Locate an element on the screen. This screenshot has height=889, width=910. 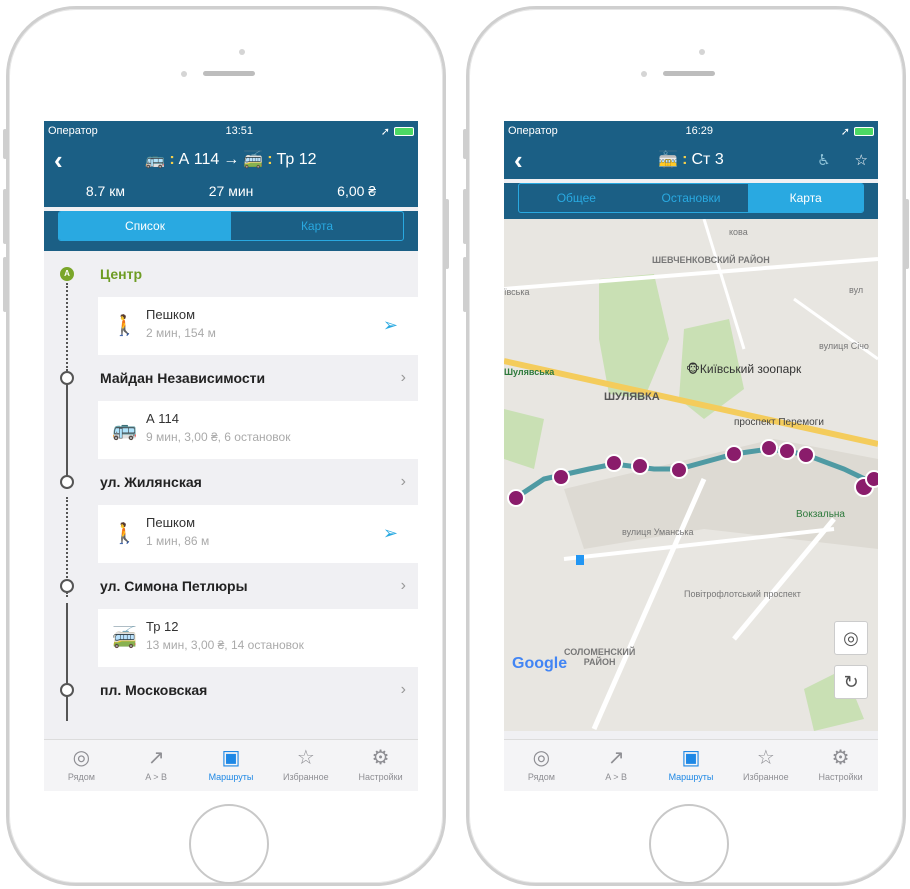
trolleybus-icon: 🚎 is located at coordinates (124, 638).